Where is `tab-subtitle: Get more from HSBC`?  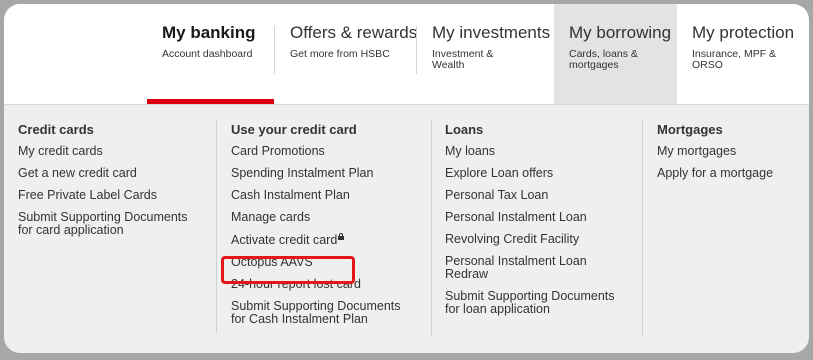 tab-subtitle: Get more from HSBC is located at coordinates (340, 54).